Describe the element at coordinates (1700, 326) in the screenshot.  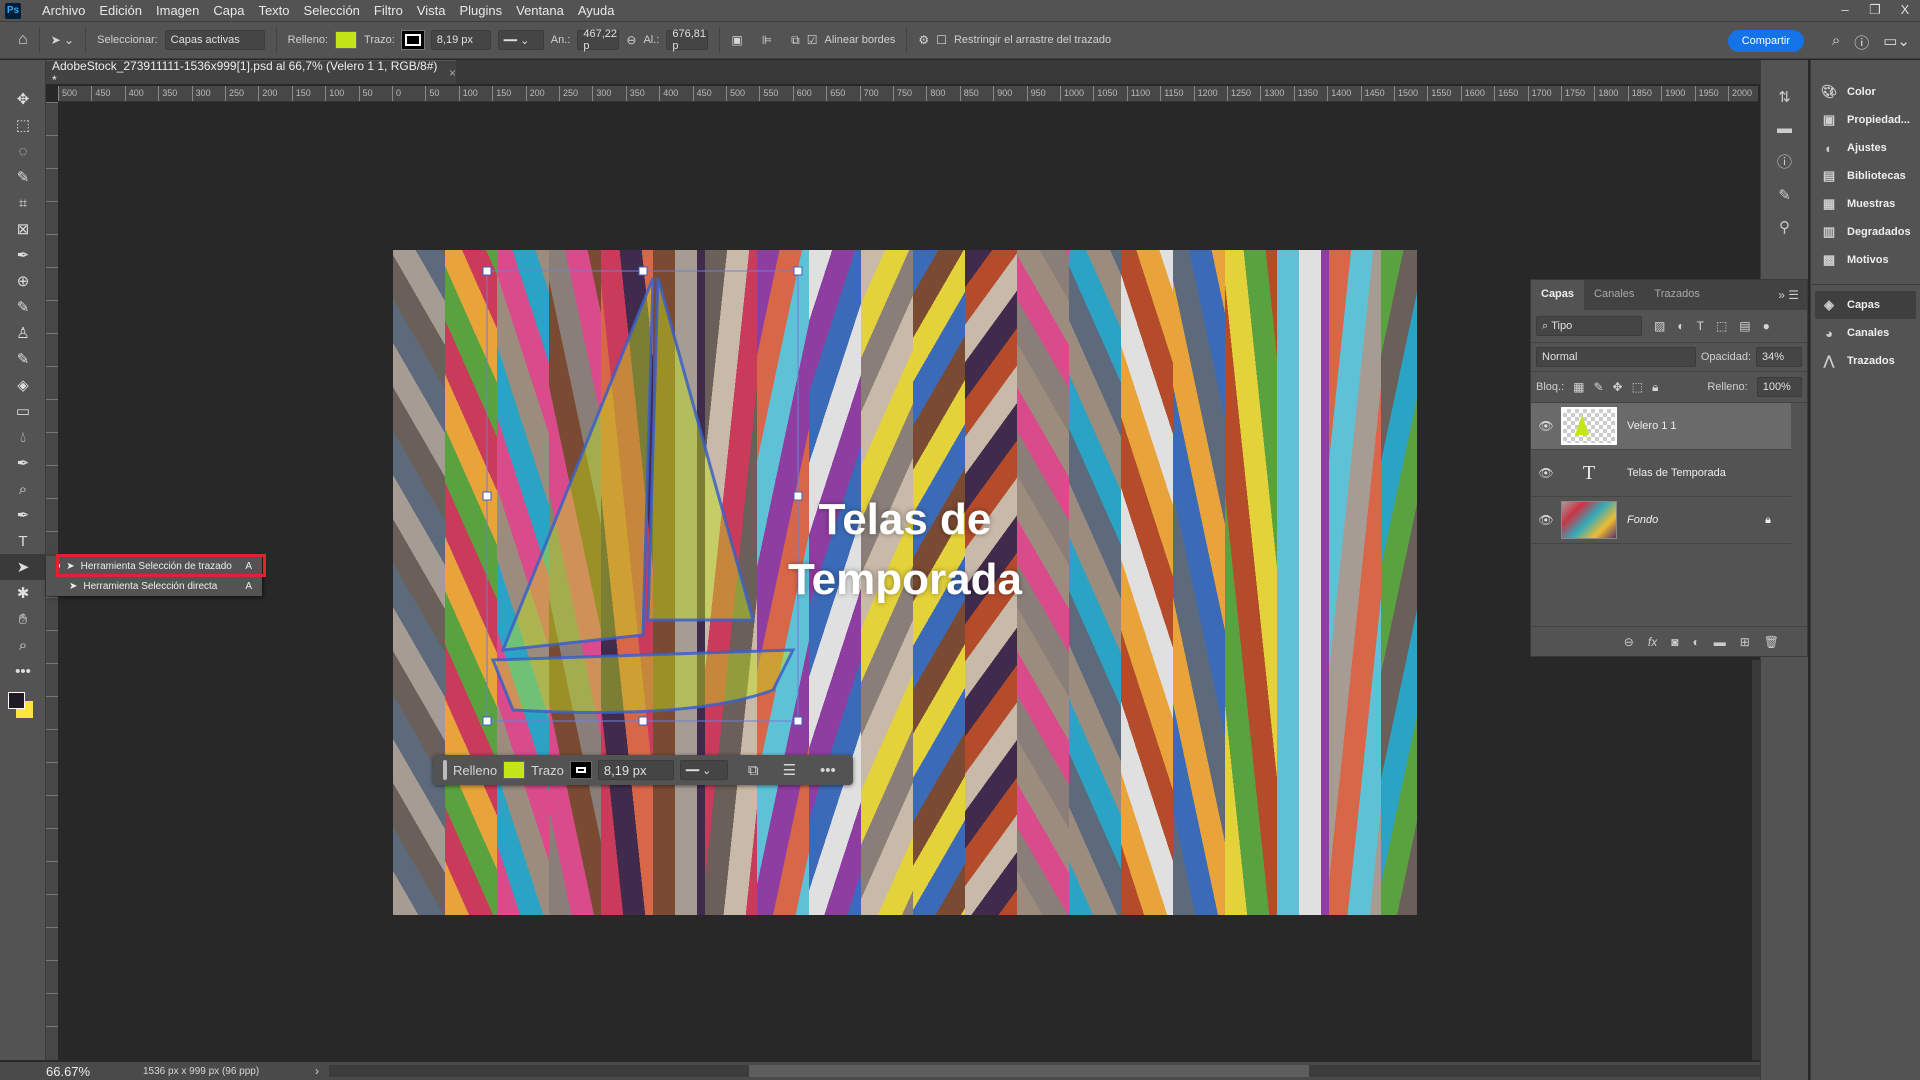
I see `filter-type-icon: T` at that location.